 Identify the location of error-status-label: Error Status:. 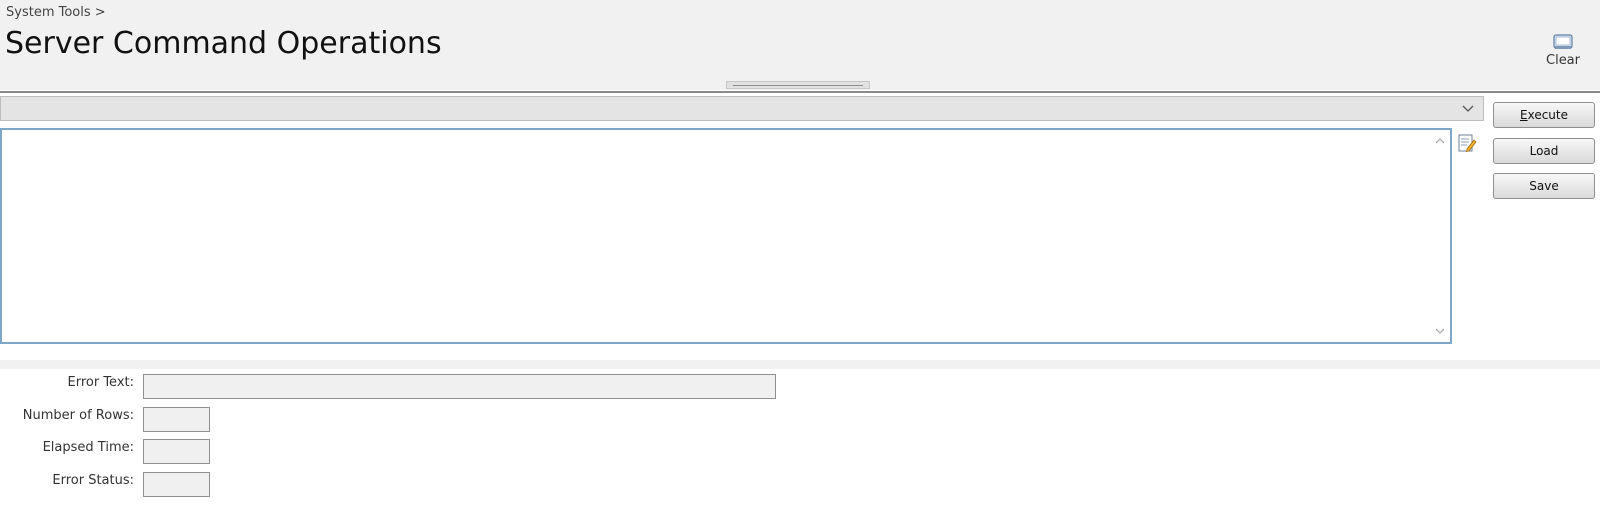
(93, 480).